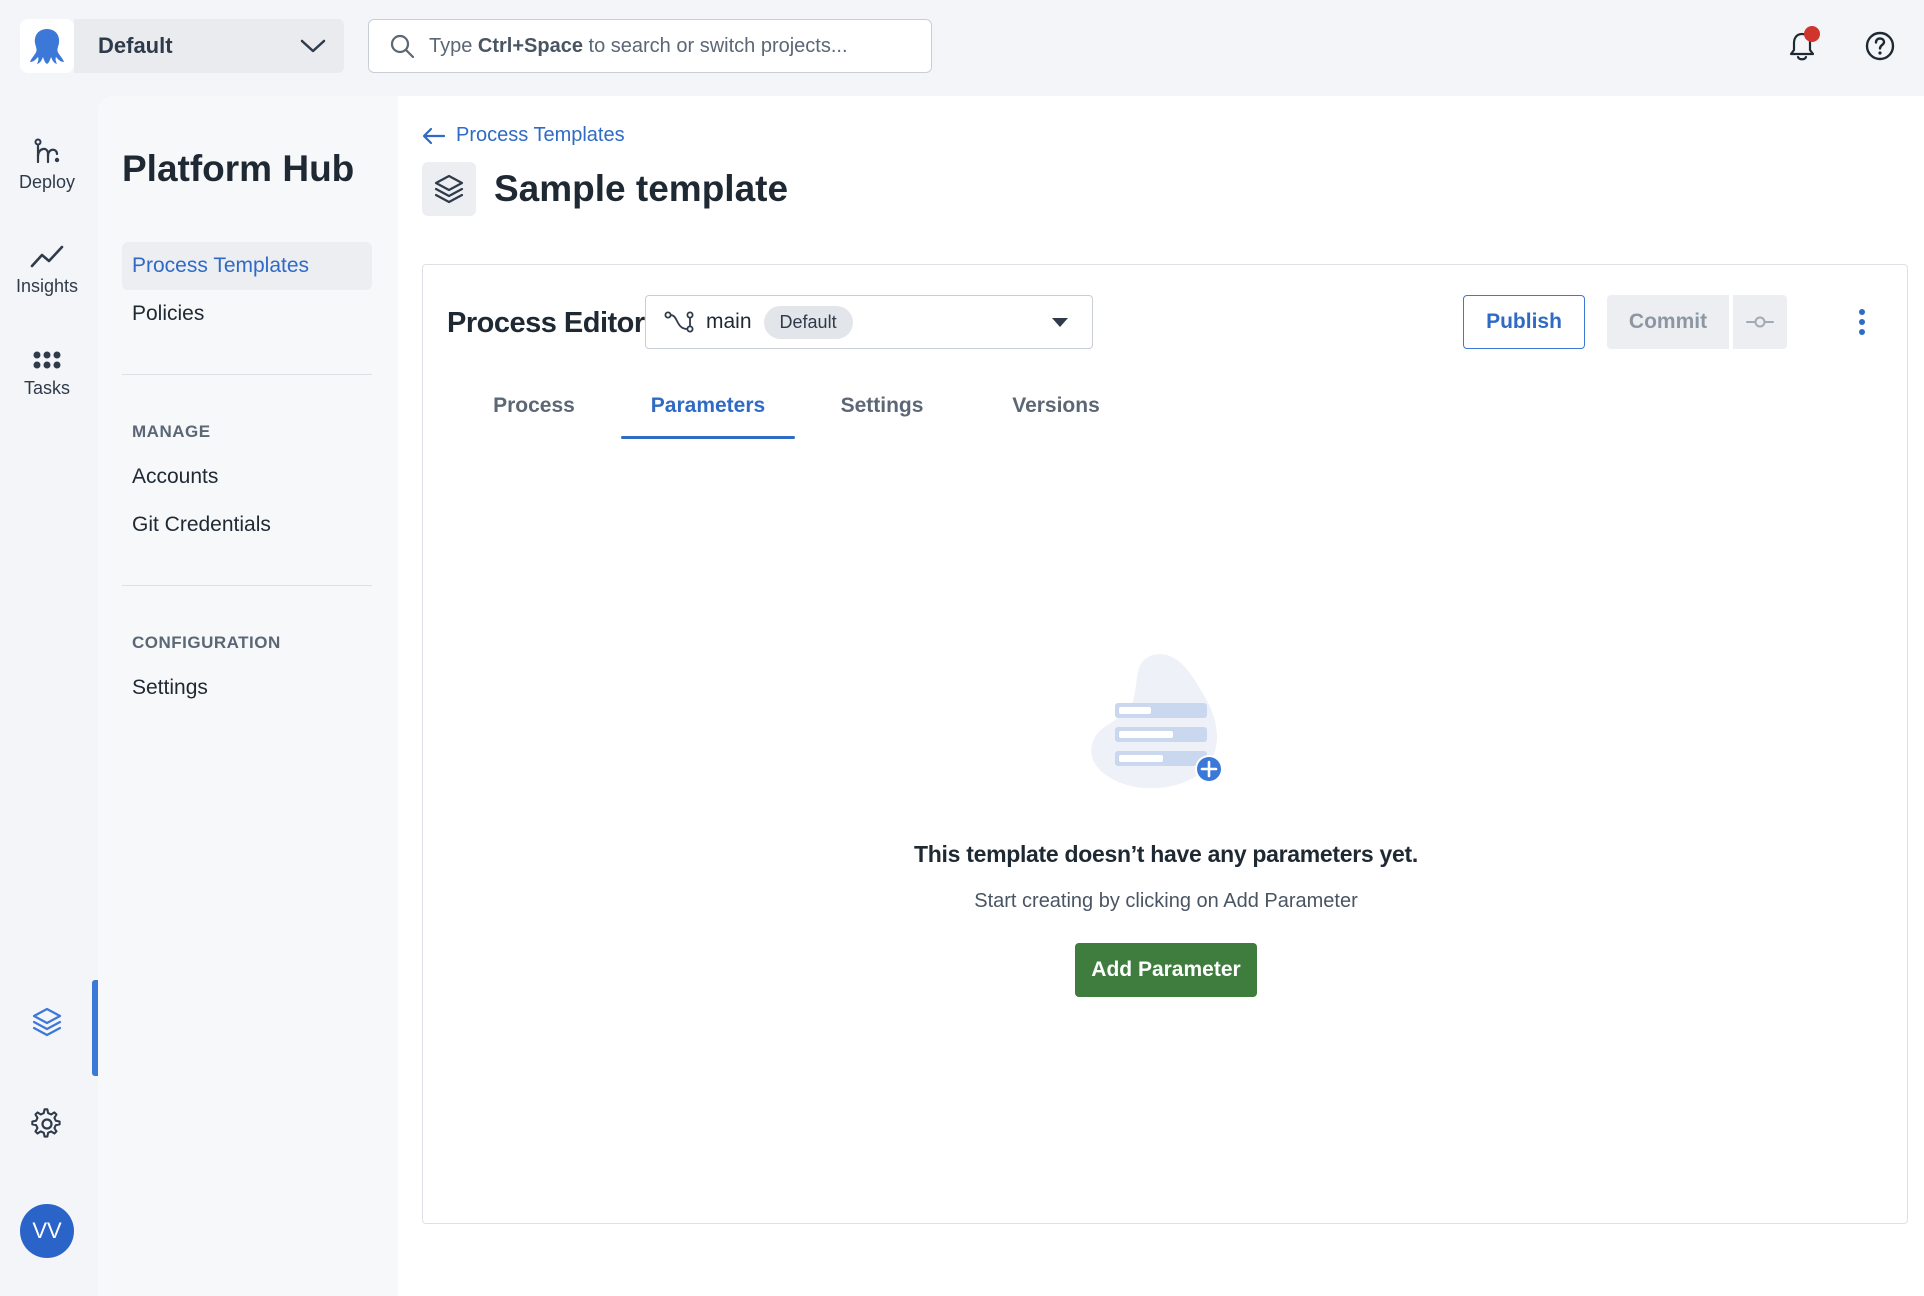  Describe the element at coordinates (679, 322) in the screenshot. I see `git-branch-icon` at that location.